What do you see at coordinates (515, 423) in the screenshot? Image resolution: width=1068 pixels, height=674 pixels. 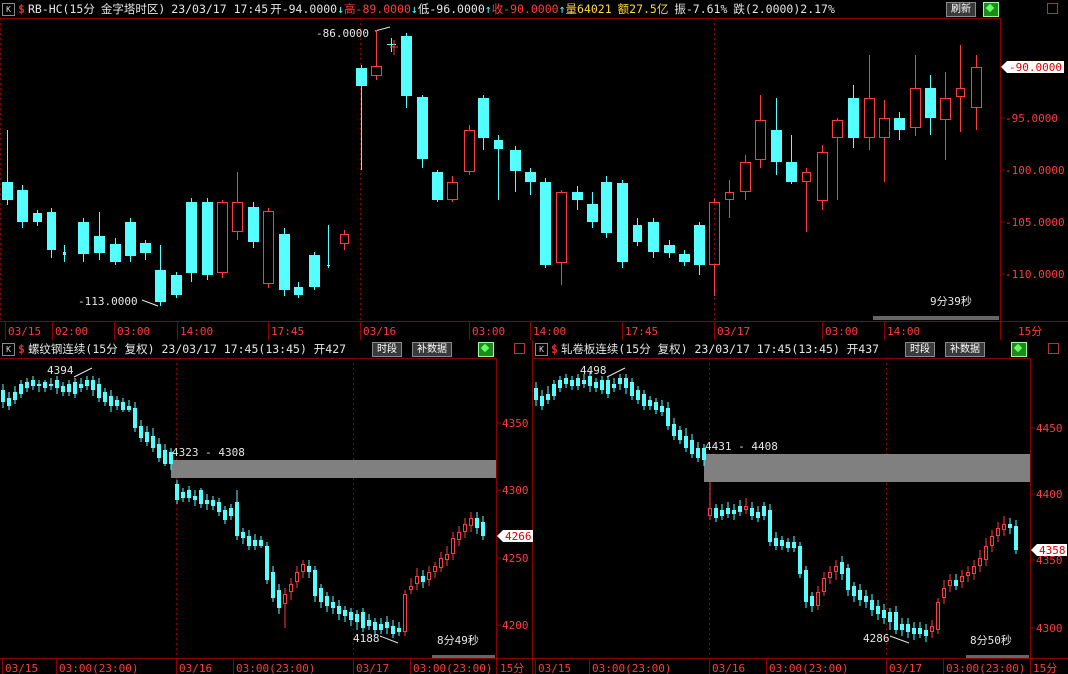 I see `y-tick-label: 4350` at bounding box center [515, 423].